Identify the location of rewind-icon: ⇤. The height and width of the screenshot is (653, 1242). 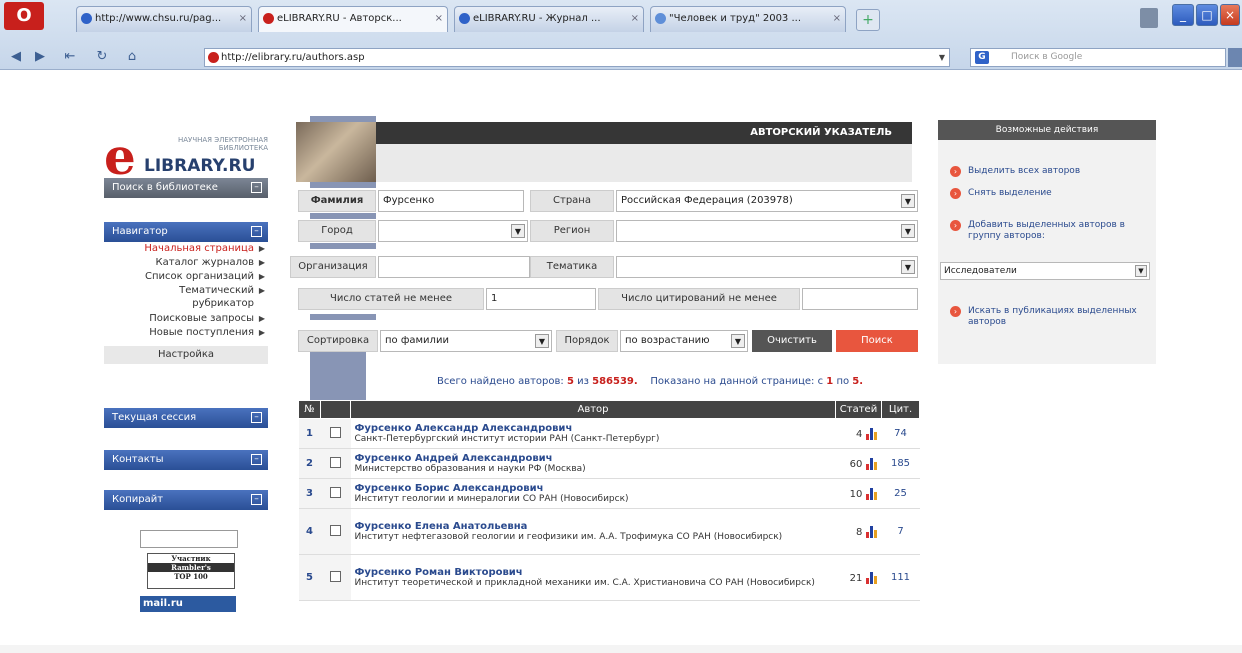
(70, 57).